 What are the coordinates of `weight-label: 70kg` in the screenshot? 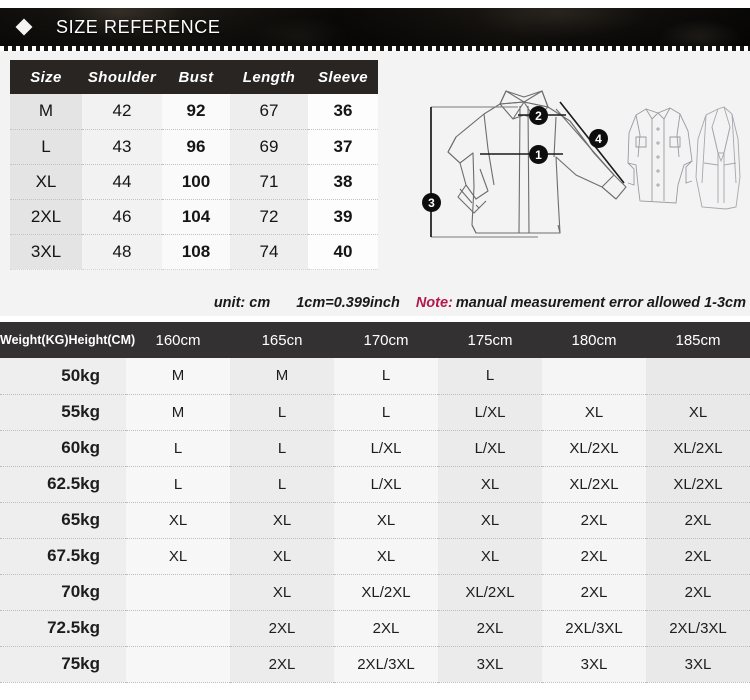 It's located at (63, 592).